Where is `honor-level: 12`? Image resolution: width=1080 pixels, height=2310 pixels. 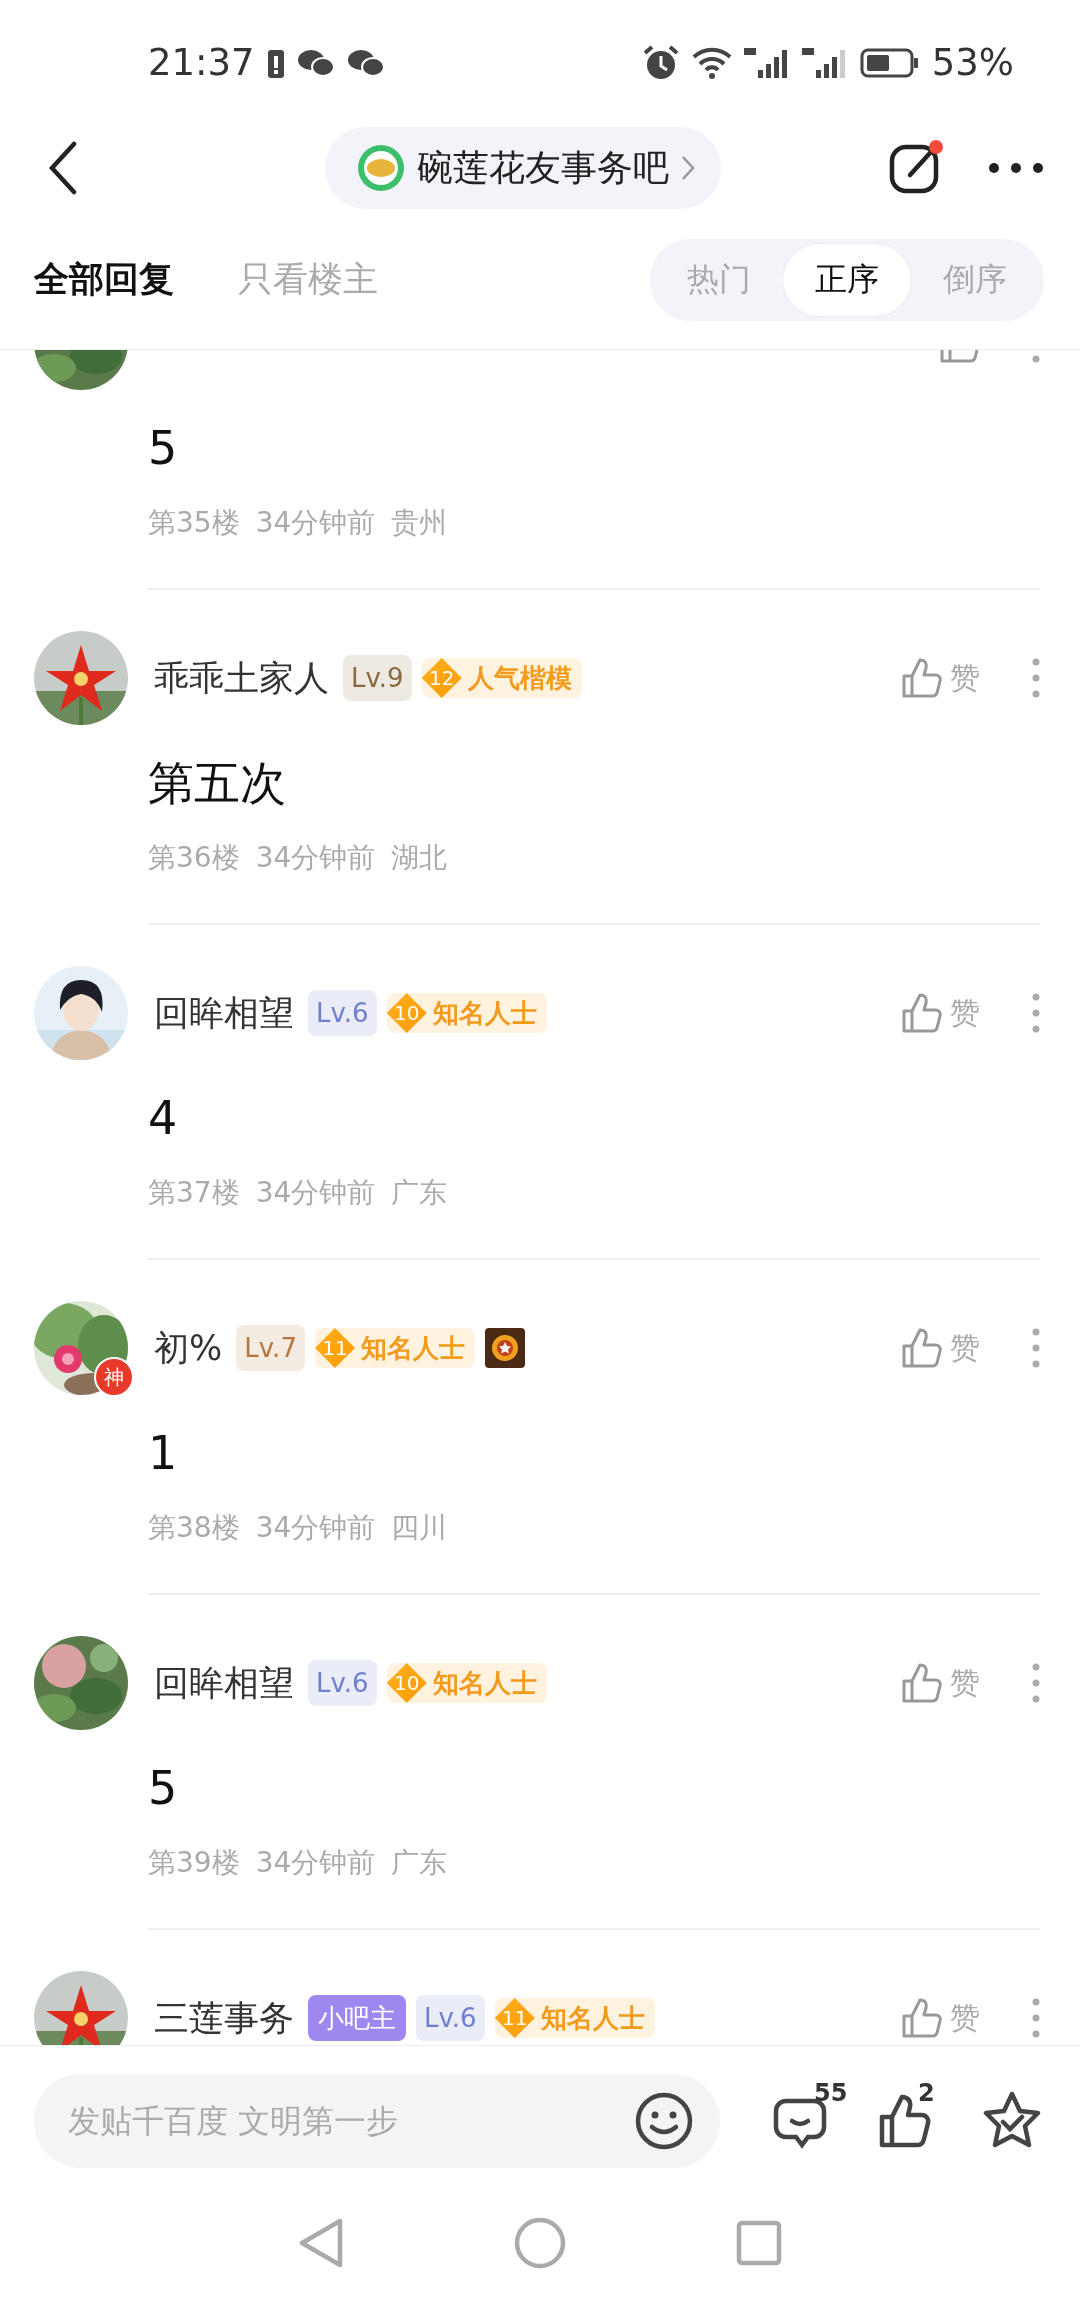
honor-level: 12 is located at coordinates (441, 678).